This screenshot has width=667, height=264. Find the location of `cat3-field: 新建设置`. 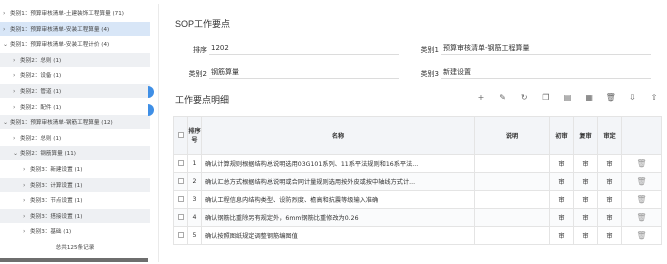

cat3-field: 新建设置 is located at coordinates (546, 73).